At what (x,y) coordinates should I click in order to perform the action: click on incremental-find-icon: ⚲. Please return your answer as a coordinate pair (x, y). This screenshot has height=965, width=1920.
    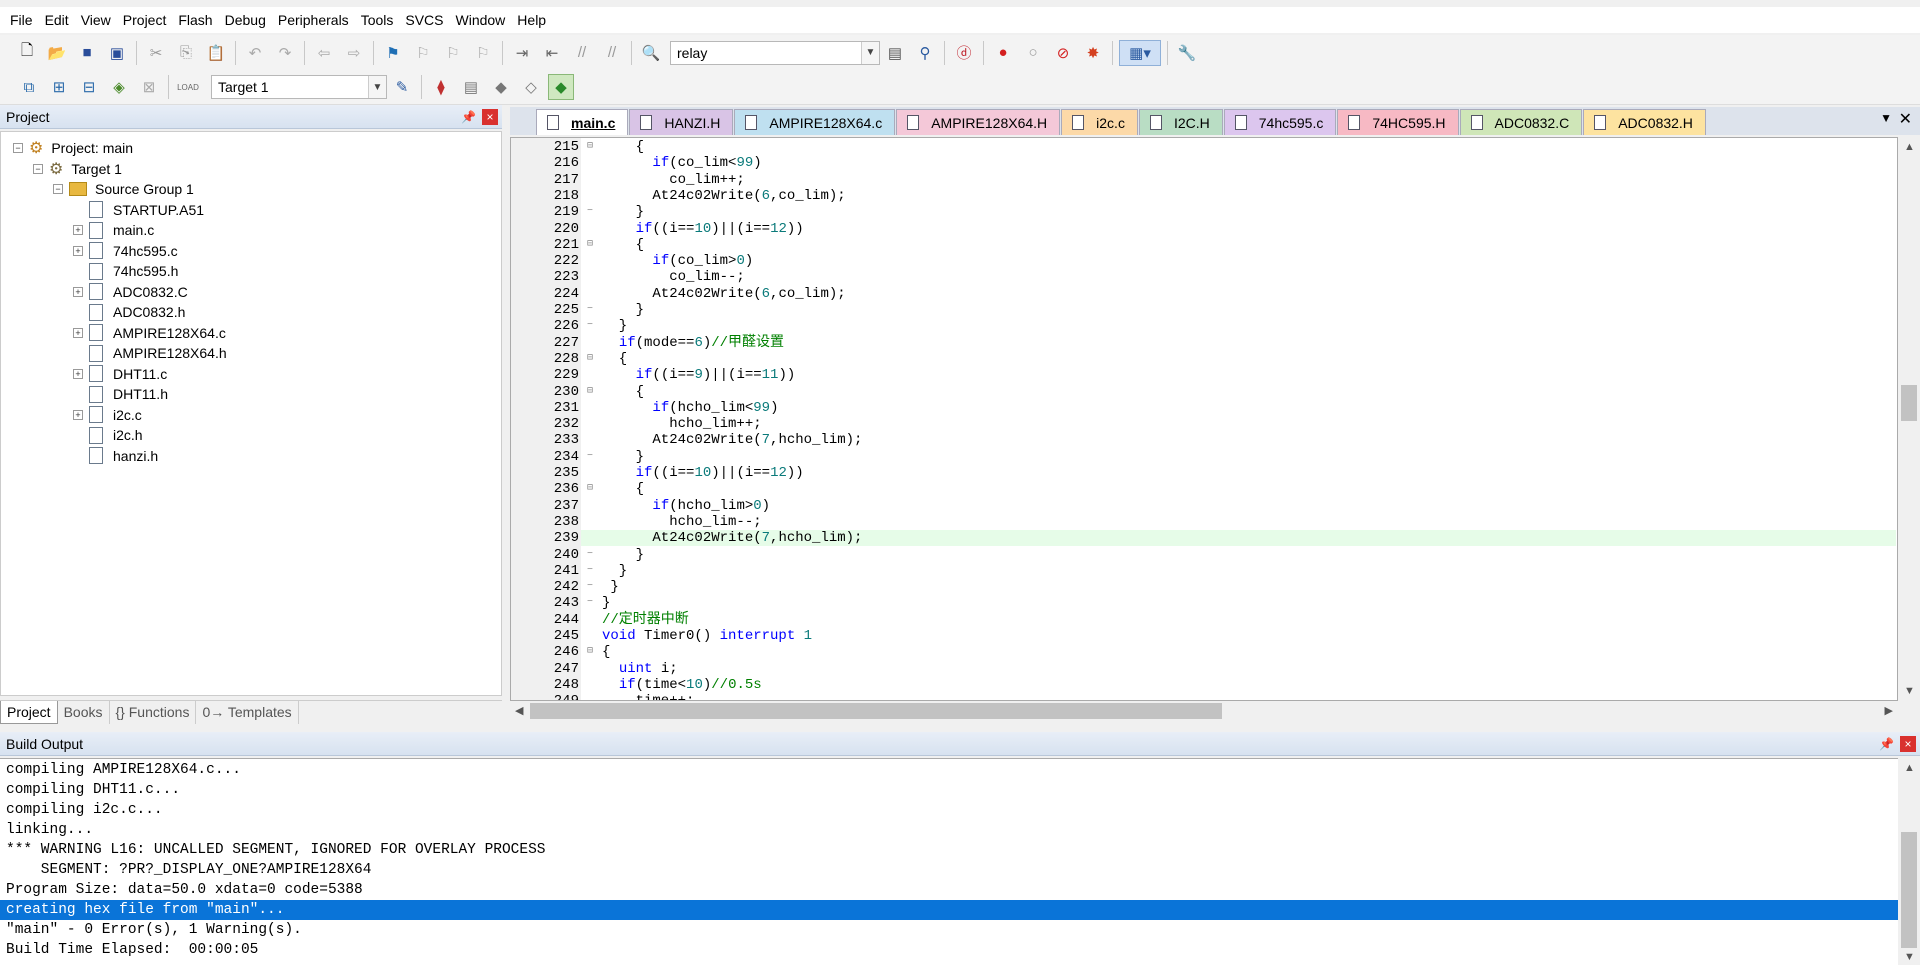
    Looking at the image, I should click on (925, 53).